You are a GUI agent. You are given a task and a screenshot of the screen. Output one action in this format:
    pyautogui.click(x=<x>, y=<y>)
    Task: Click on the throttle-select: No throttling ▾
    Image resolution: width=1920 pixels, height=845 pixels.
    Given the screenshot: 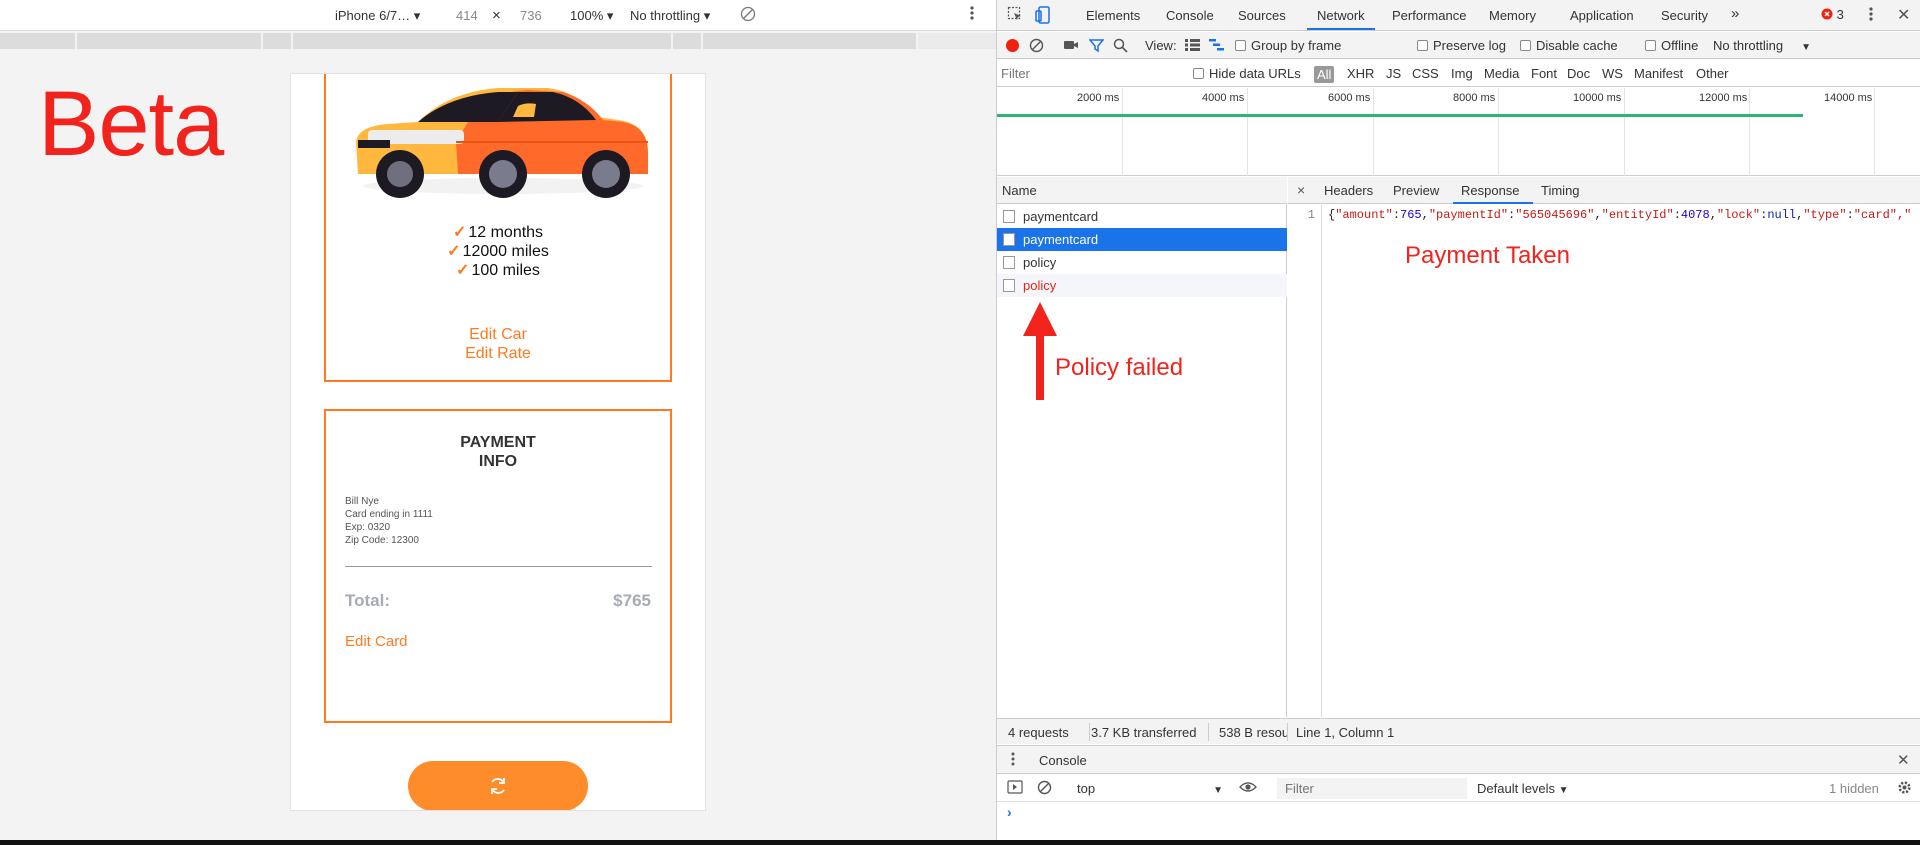 What is the action you would take?
    pyautogui.click(x=670, y=16)
    